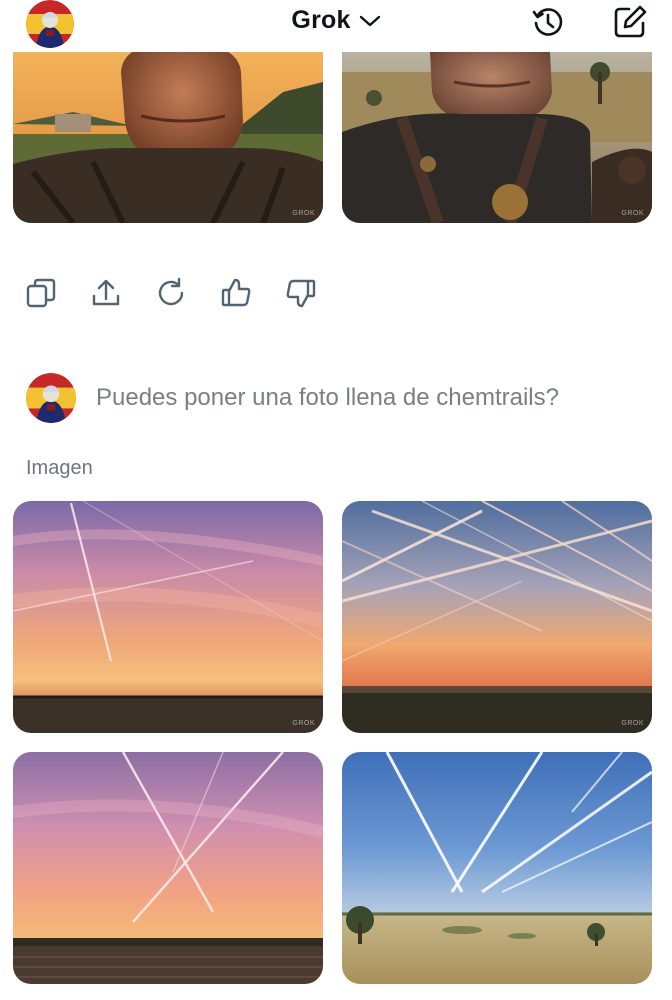 This screenshot has height=1000, width=672. Describe the element at coordinates (630, 22) in the screenshot. I see `edit-icon` at that location.